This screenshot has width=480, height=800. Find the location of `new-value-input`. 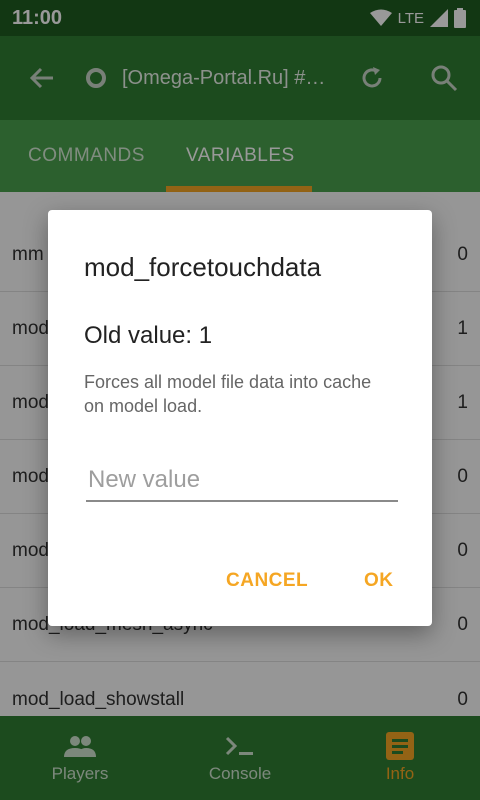

new-value-input is located at coordinates (242, 481).